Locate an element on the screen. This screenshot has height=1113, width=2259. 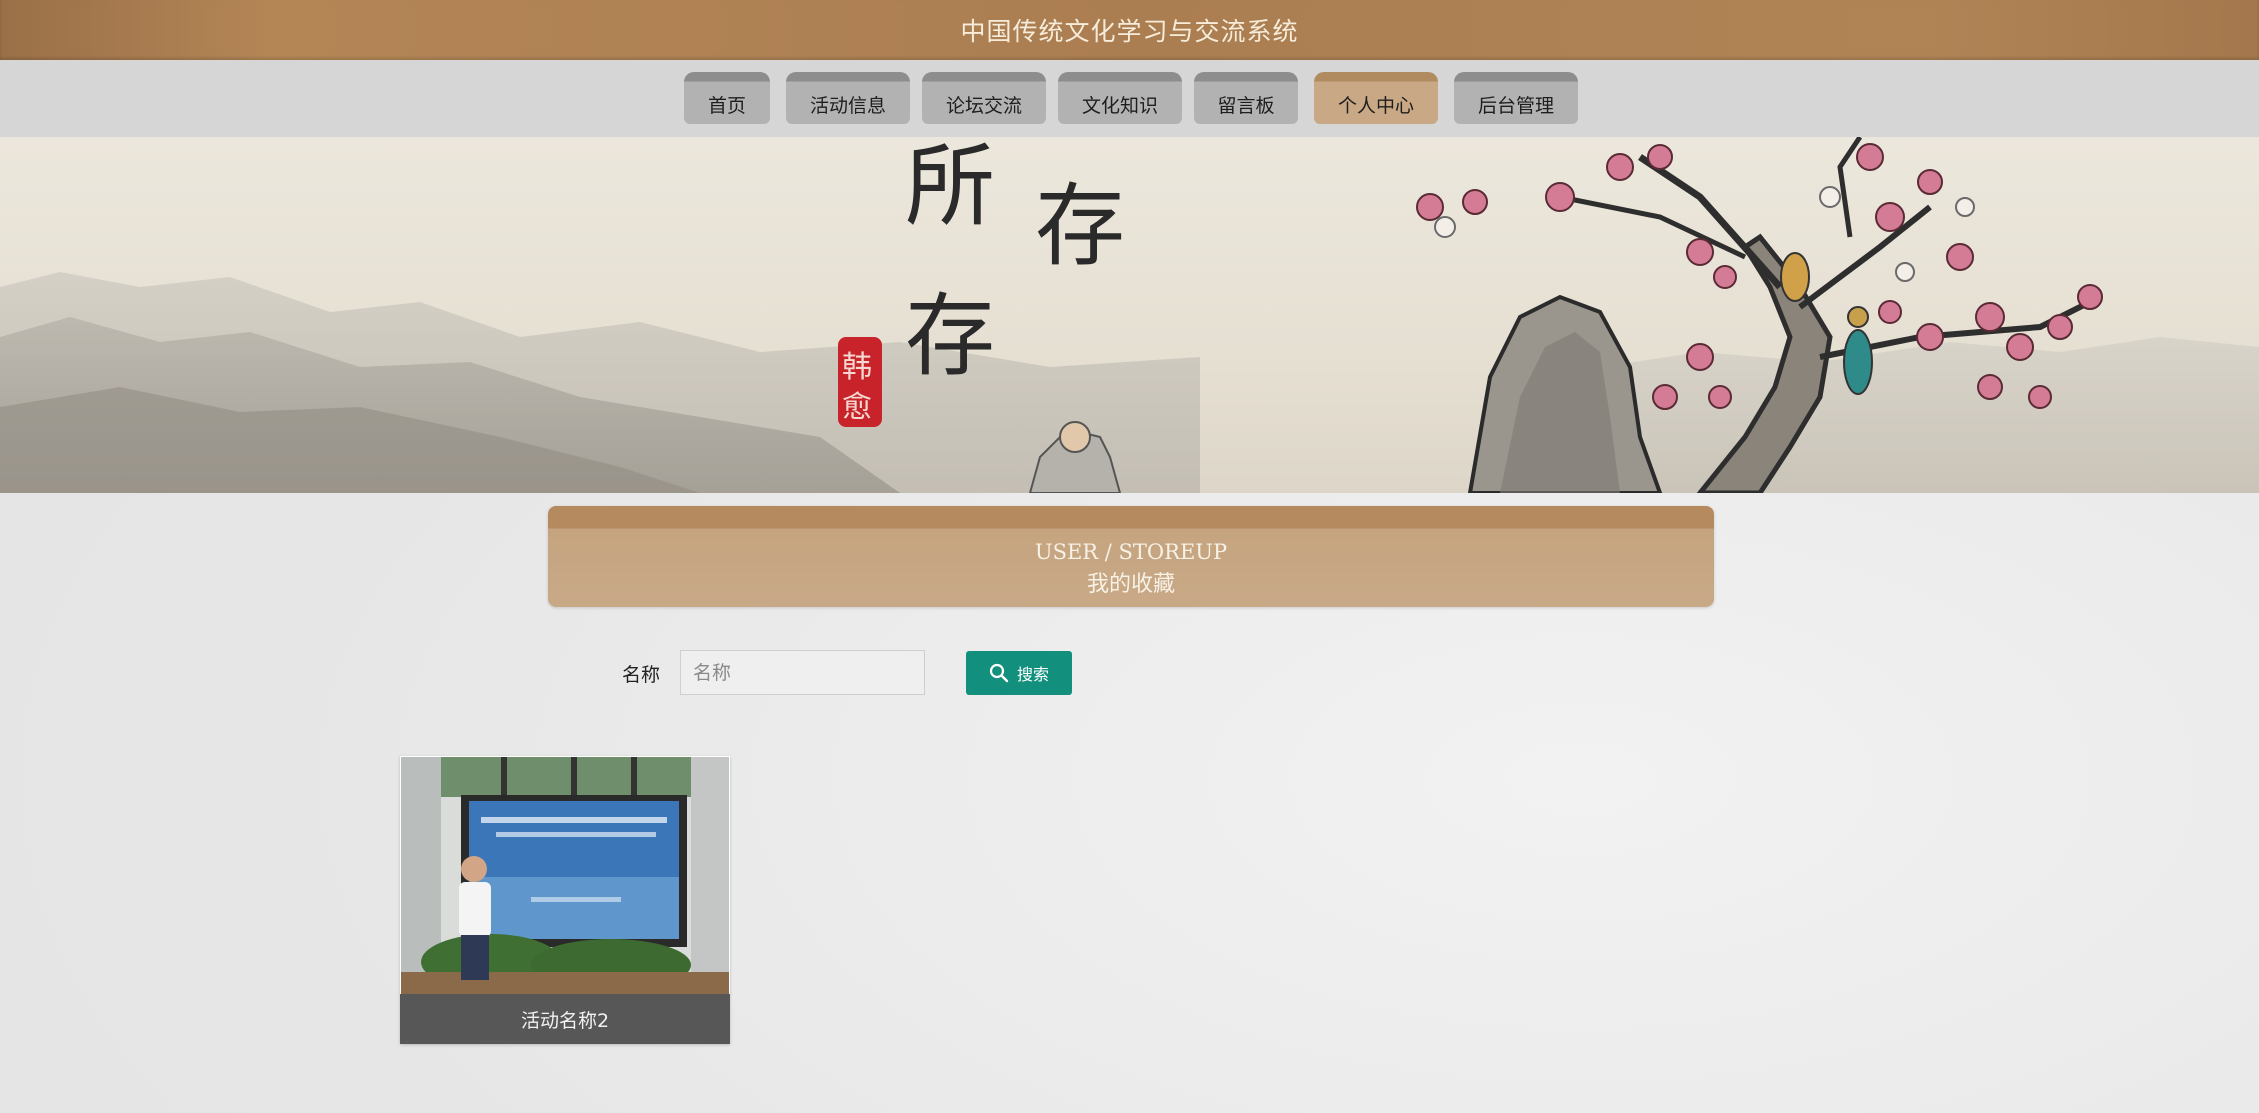
nav-item-label: 活动信息 is located at coordinates (847, 105).